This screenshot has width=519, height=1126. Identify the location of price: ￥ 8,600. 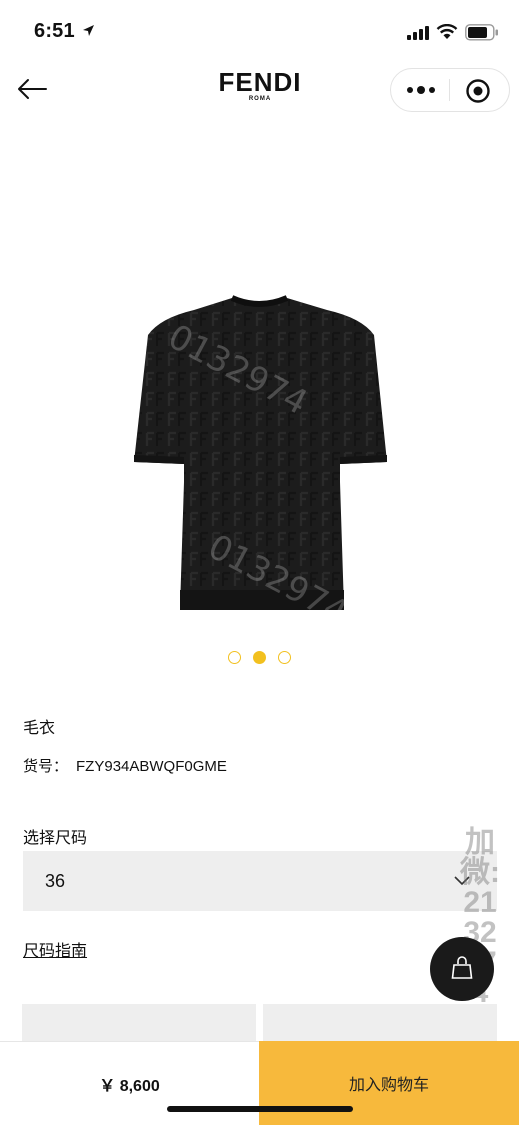
(129, 1086).